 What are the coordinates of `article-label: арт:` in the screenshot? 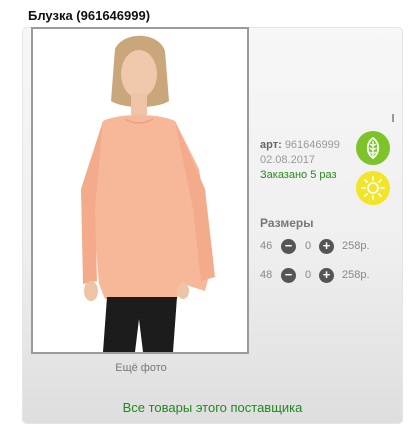 It's located at (271, 145).